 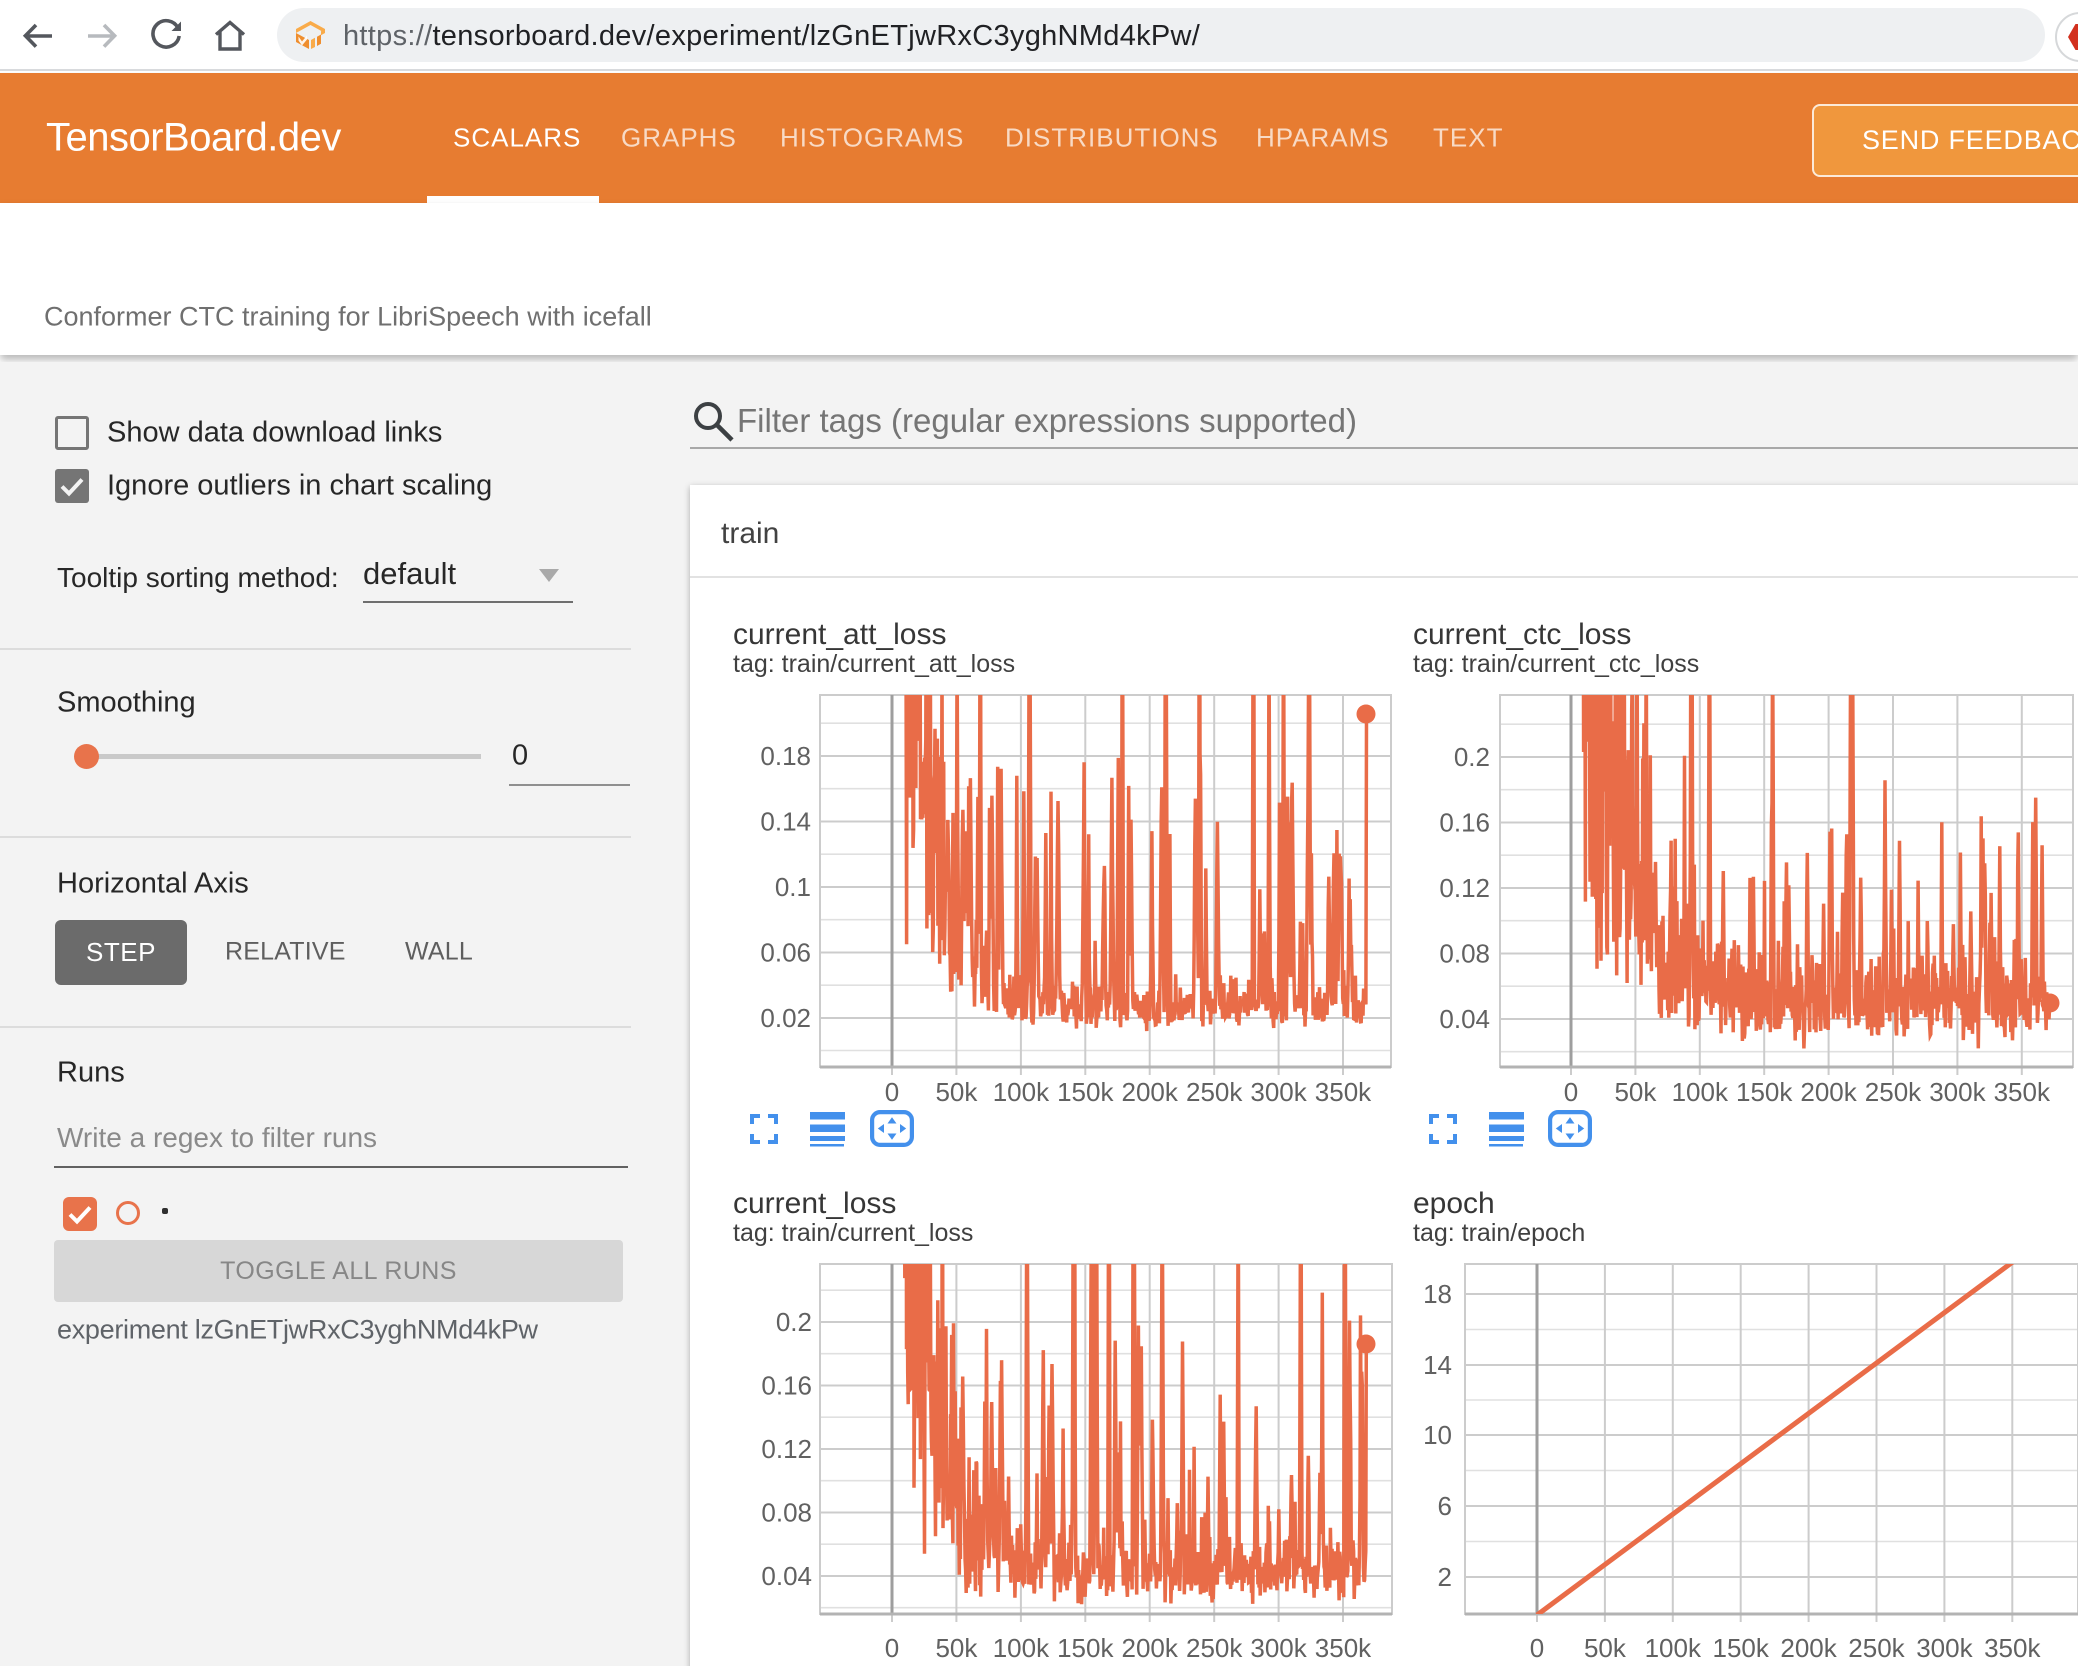 I want to click on svg-text: 0, so click(x=1537, y=1648).